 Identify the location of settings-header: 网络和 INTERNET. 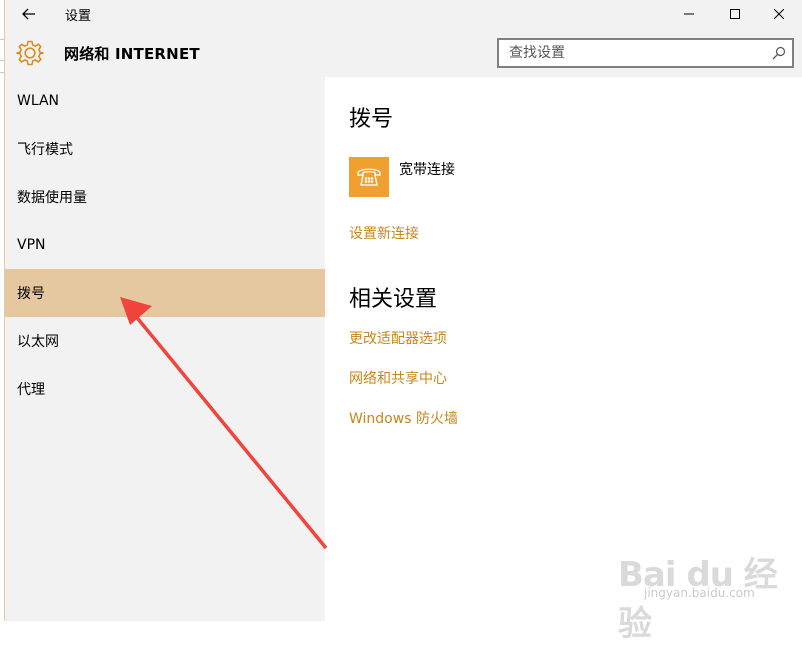
(403, 52).